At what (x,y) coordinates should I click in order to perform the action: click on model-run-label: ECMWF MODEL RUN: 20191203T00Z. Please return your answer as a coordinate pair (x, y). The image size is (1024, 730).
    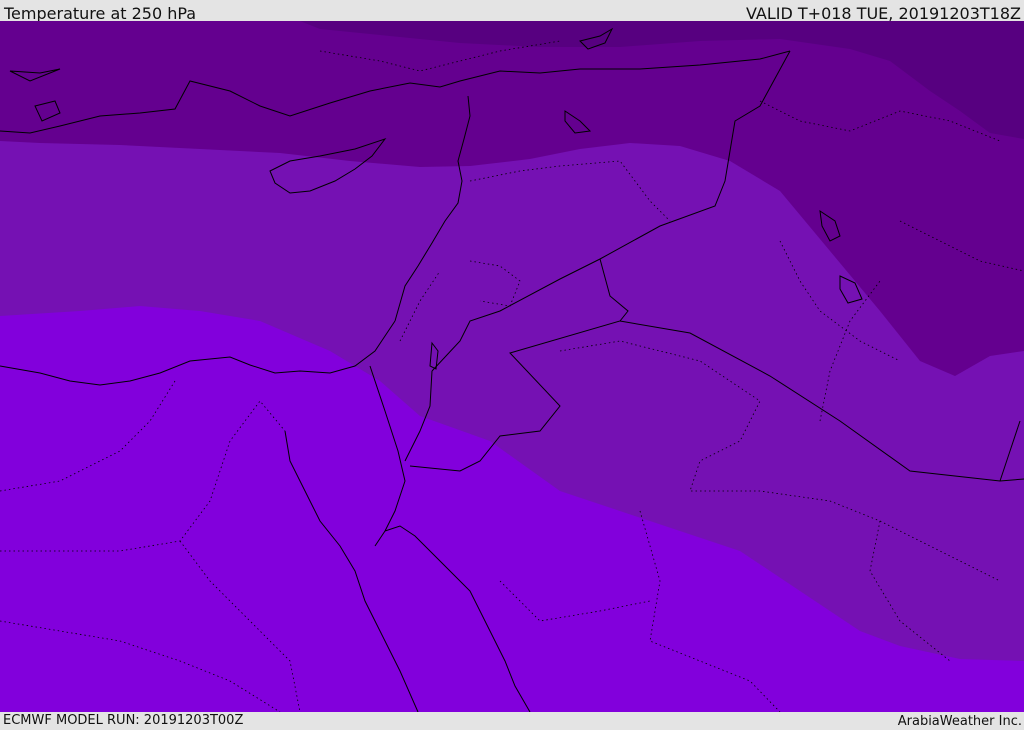
    Looking at the image, I should click on (123, 720).